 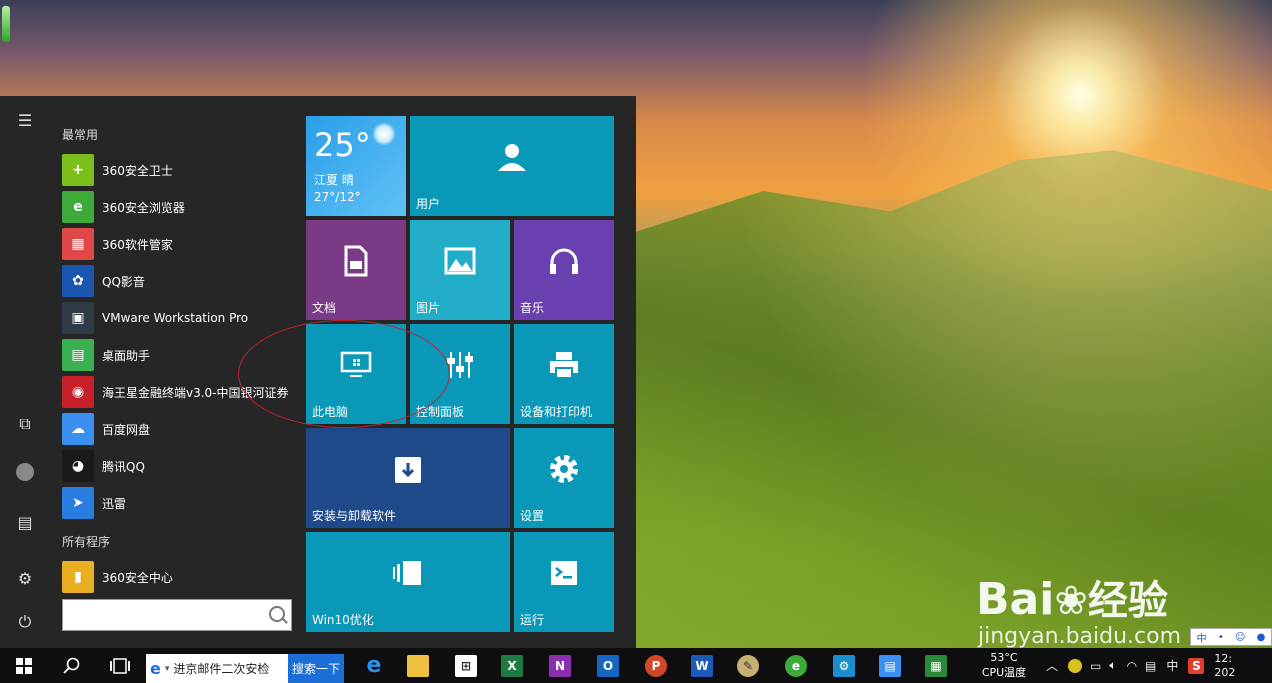 I want to click on control-panel-icon: ▤, so click(x=890, y=665).